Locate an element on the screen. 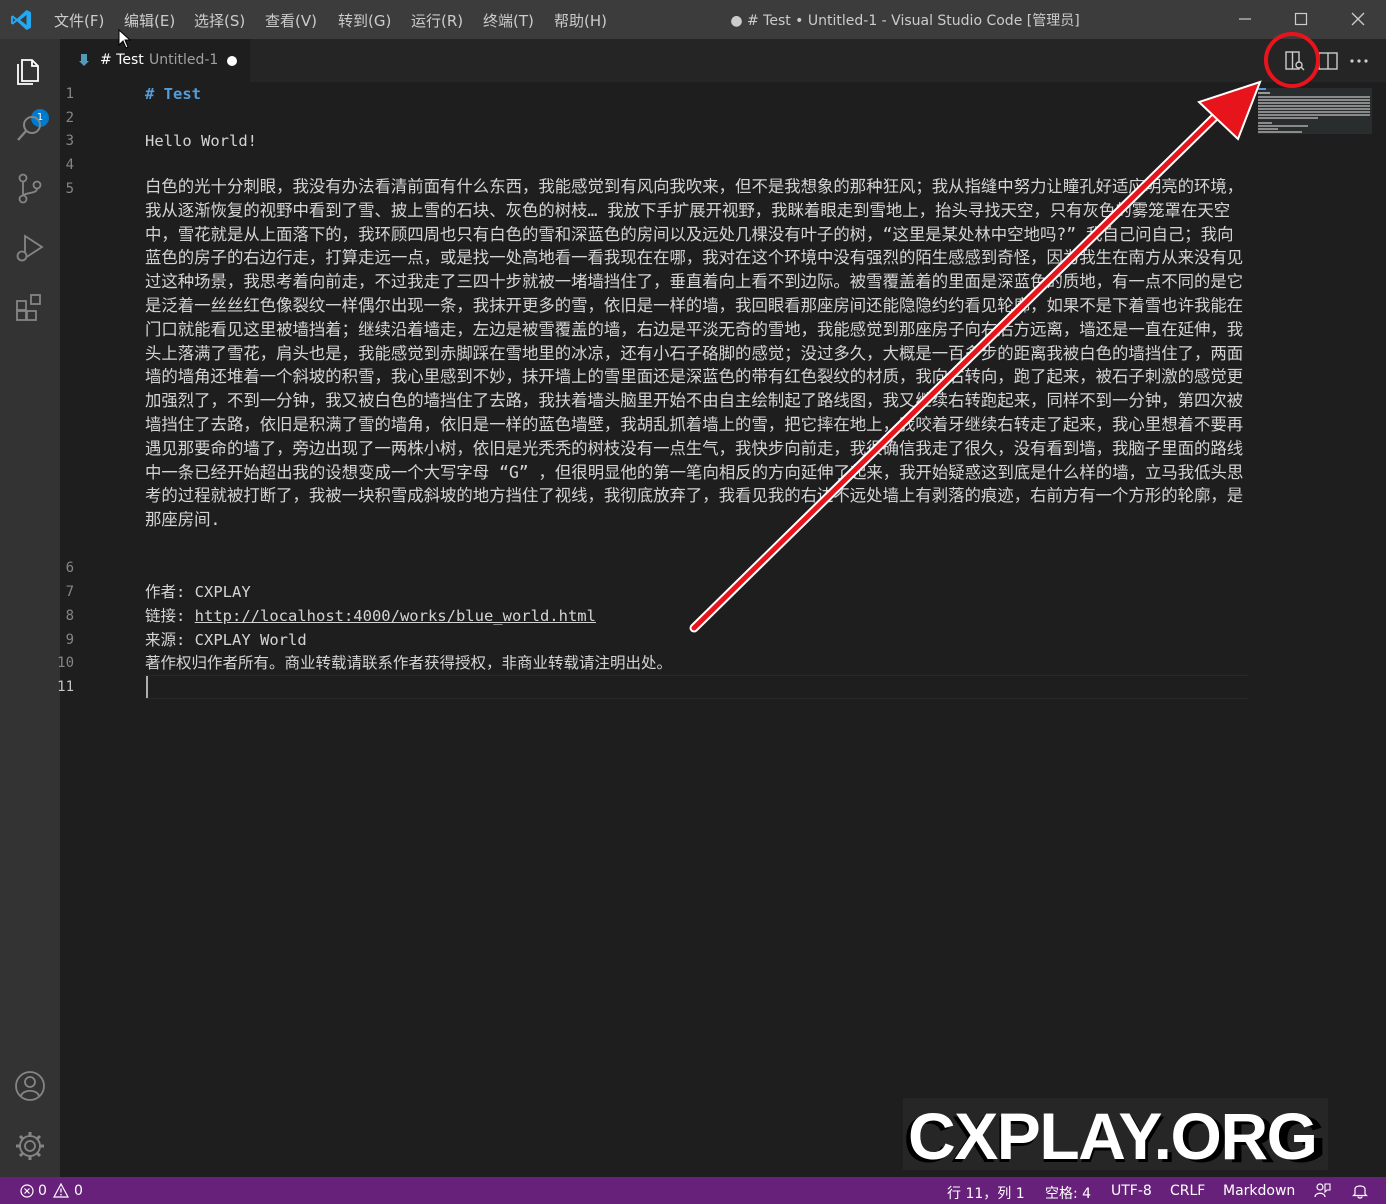 This screenshot has height=1204, width=1386. maximize-icon is located at coordinates (1301, 19).